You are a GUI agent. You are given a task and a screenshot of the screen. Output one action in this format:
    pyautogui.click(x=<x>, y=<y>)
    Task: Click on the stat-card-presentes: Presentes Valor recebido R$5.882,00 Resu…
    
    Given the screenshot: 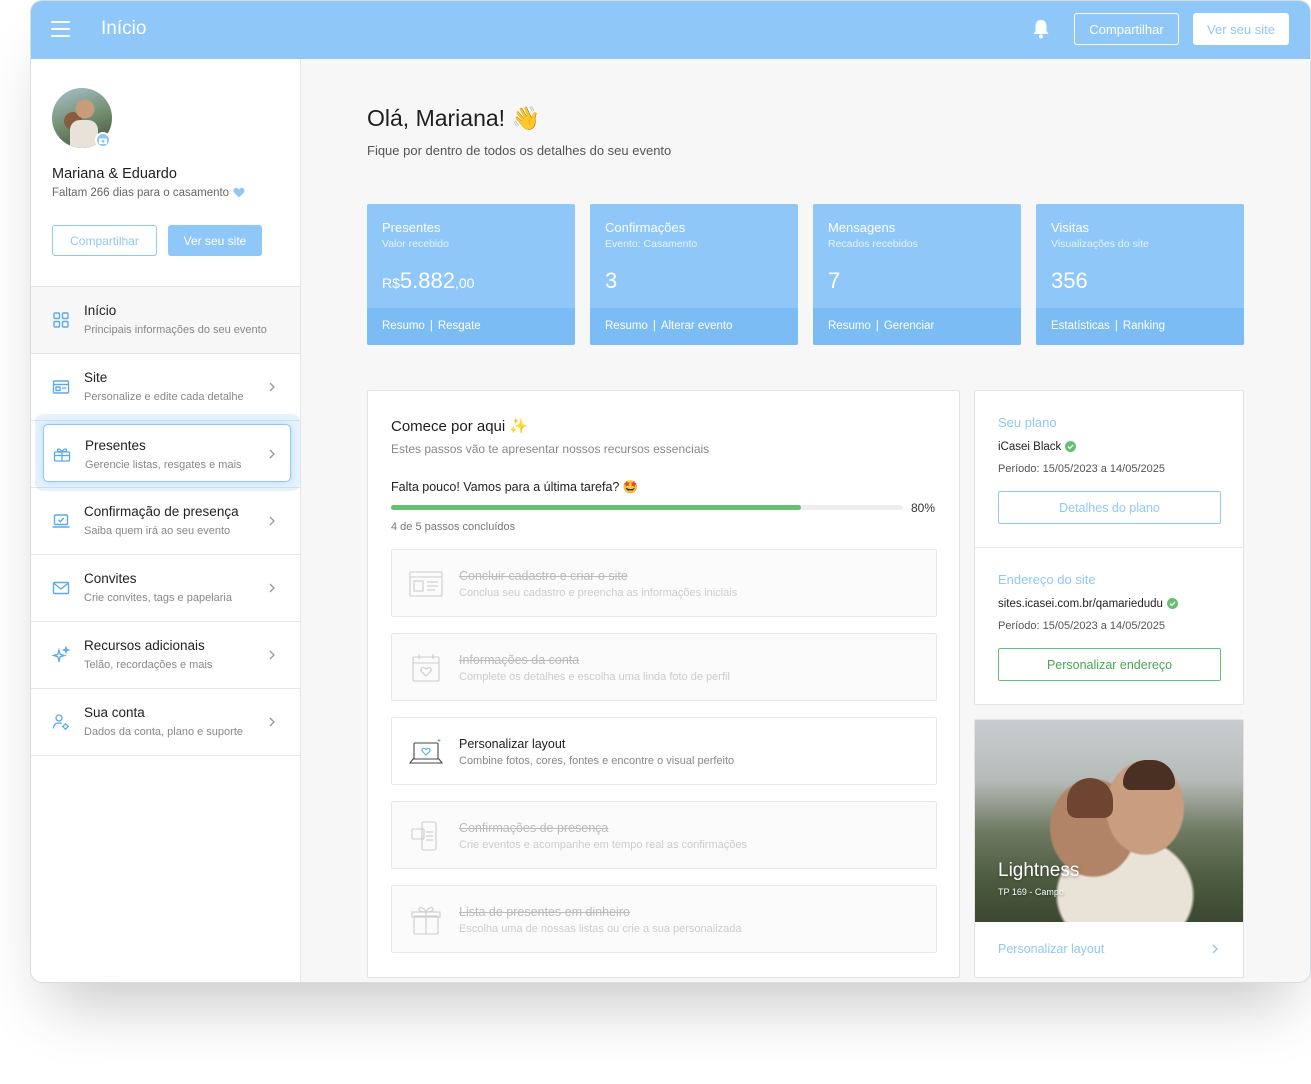 What is the action you would take?
    pyautogui.click(x=471, y=274)
    